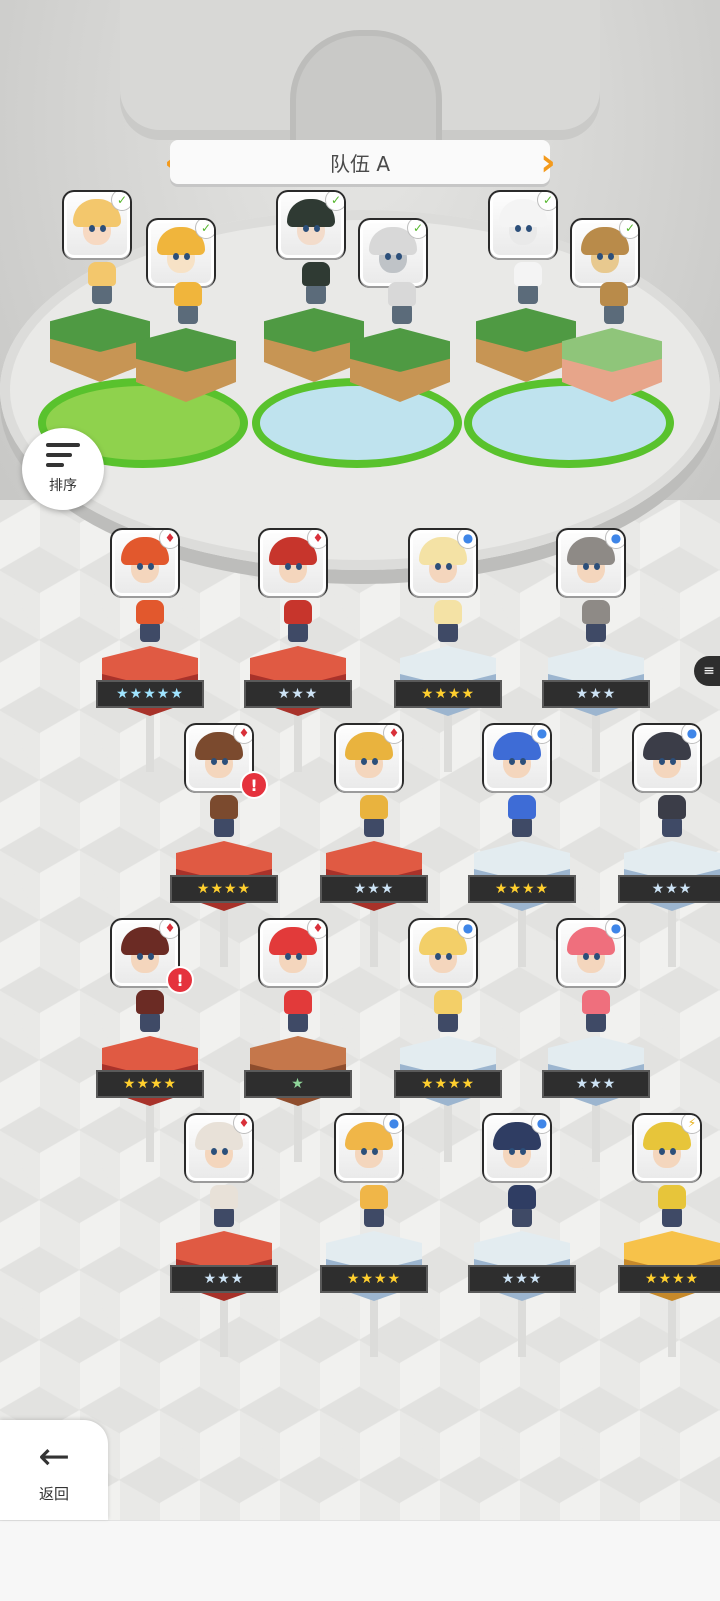 This screenshot has height=1601, width=720. I want to click on team-member-6-portrait: ✓, so click(605, 253).